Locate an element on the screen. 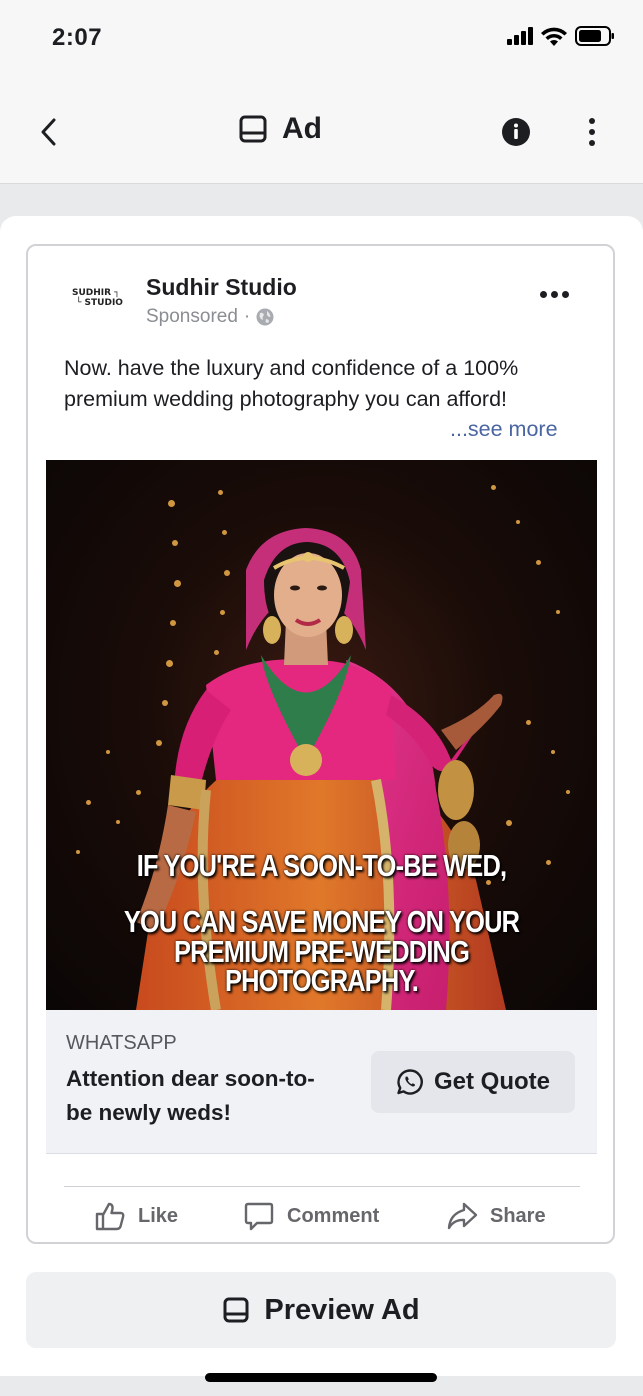  info-icon is located at coordinates (516, 132).